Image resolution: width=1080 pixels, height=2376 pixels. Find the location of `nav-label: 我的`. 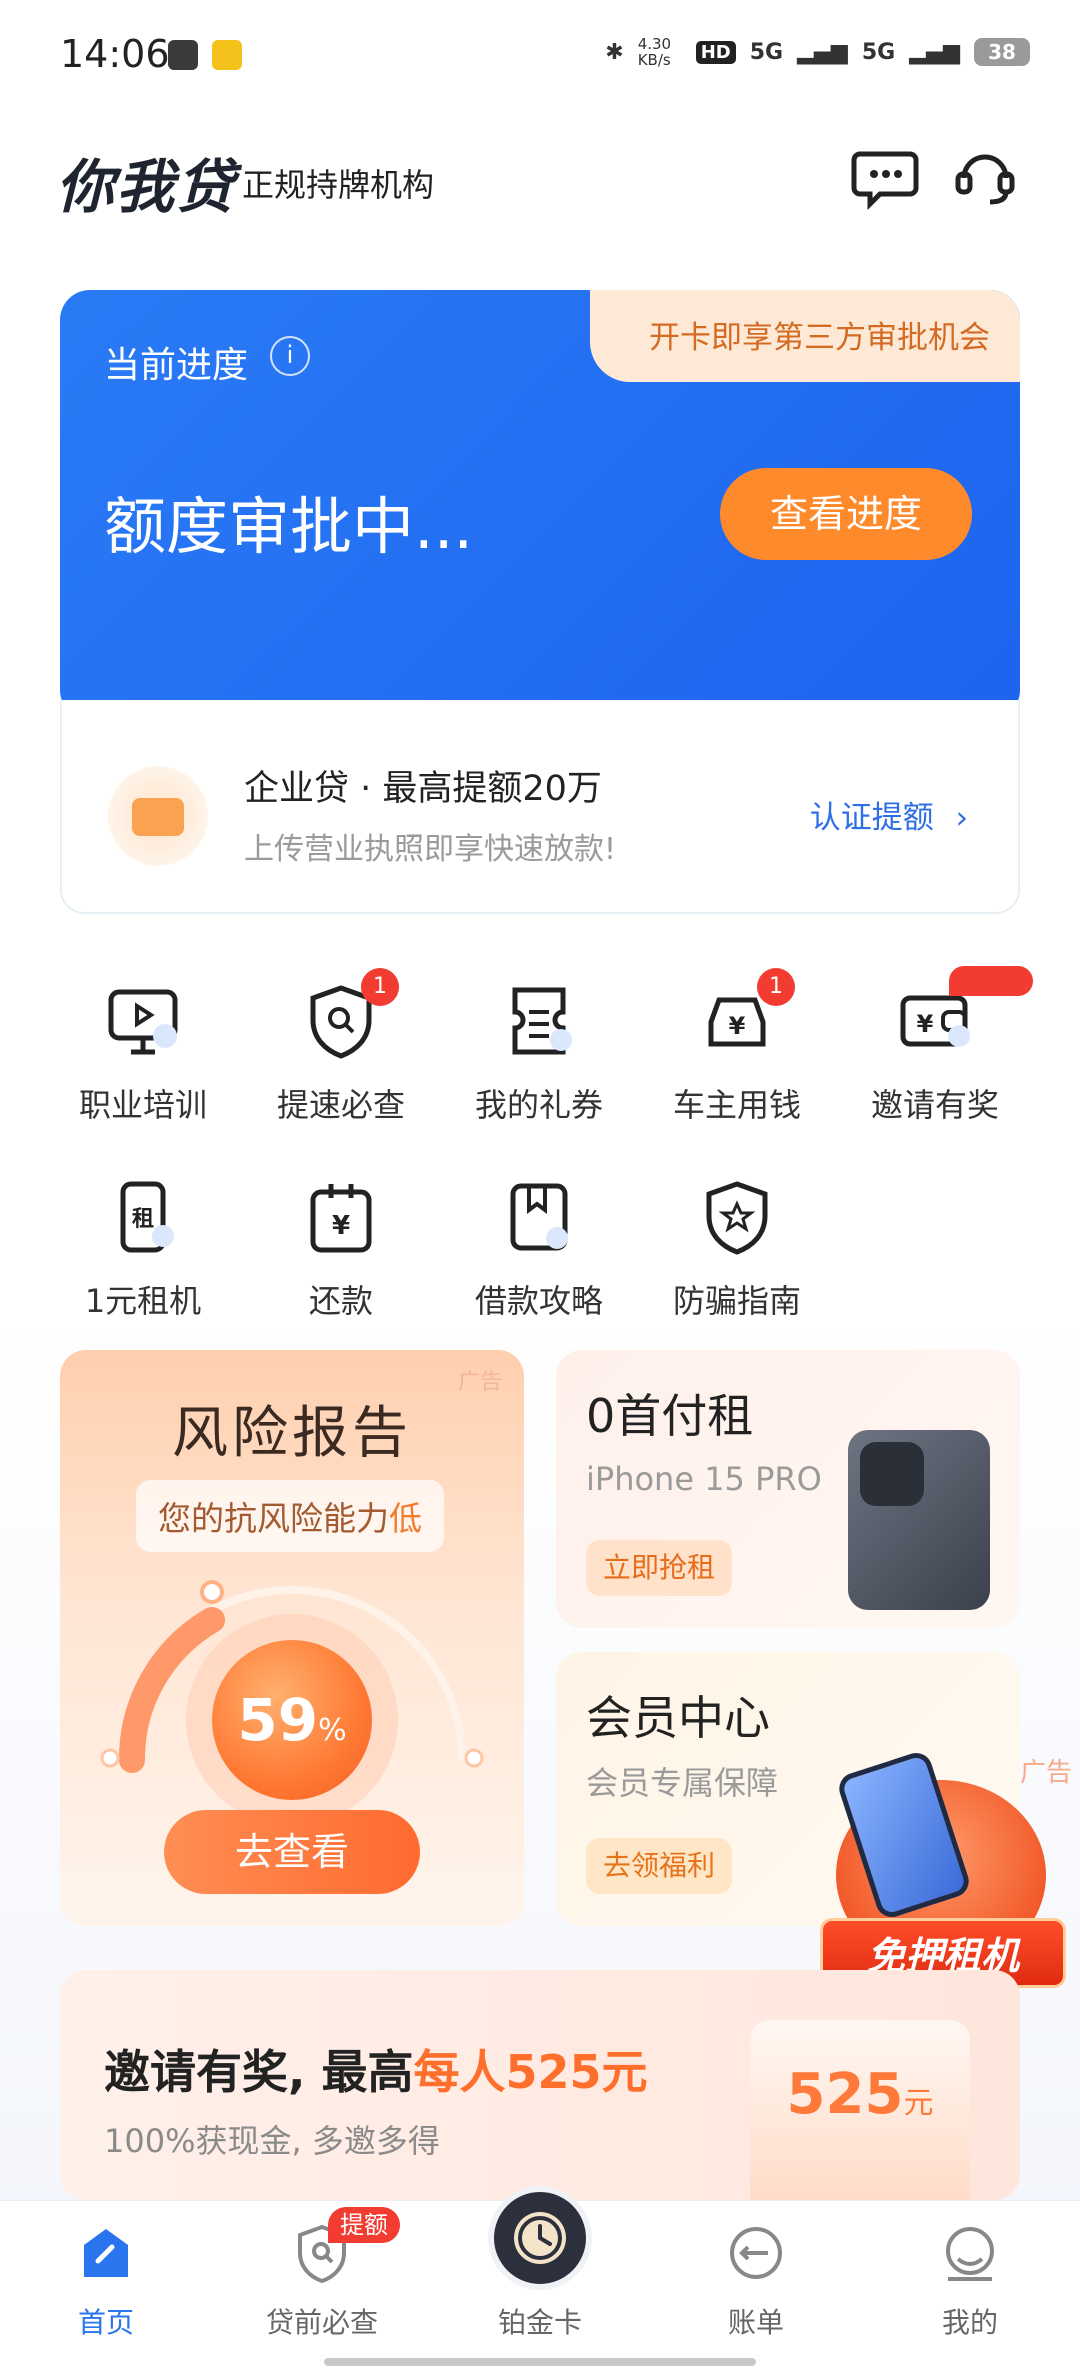

nav-label: 我的 is located at coordinates (969, 2322).